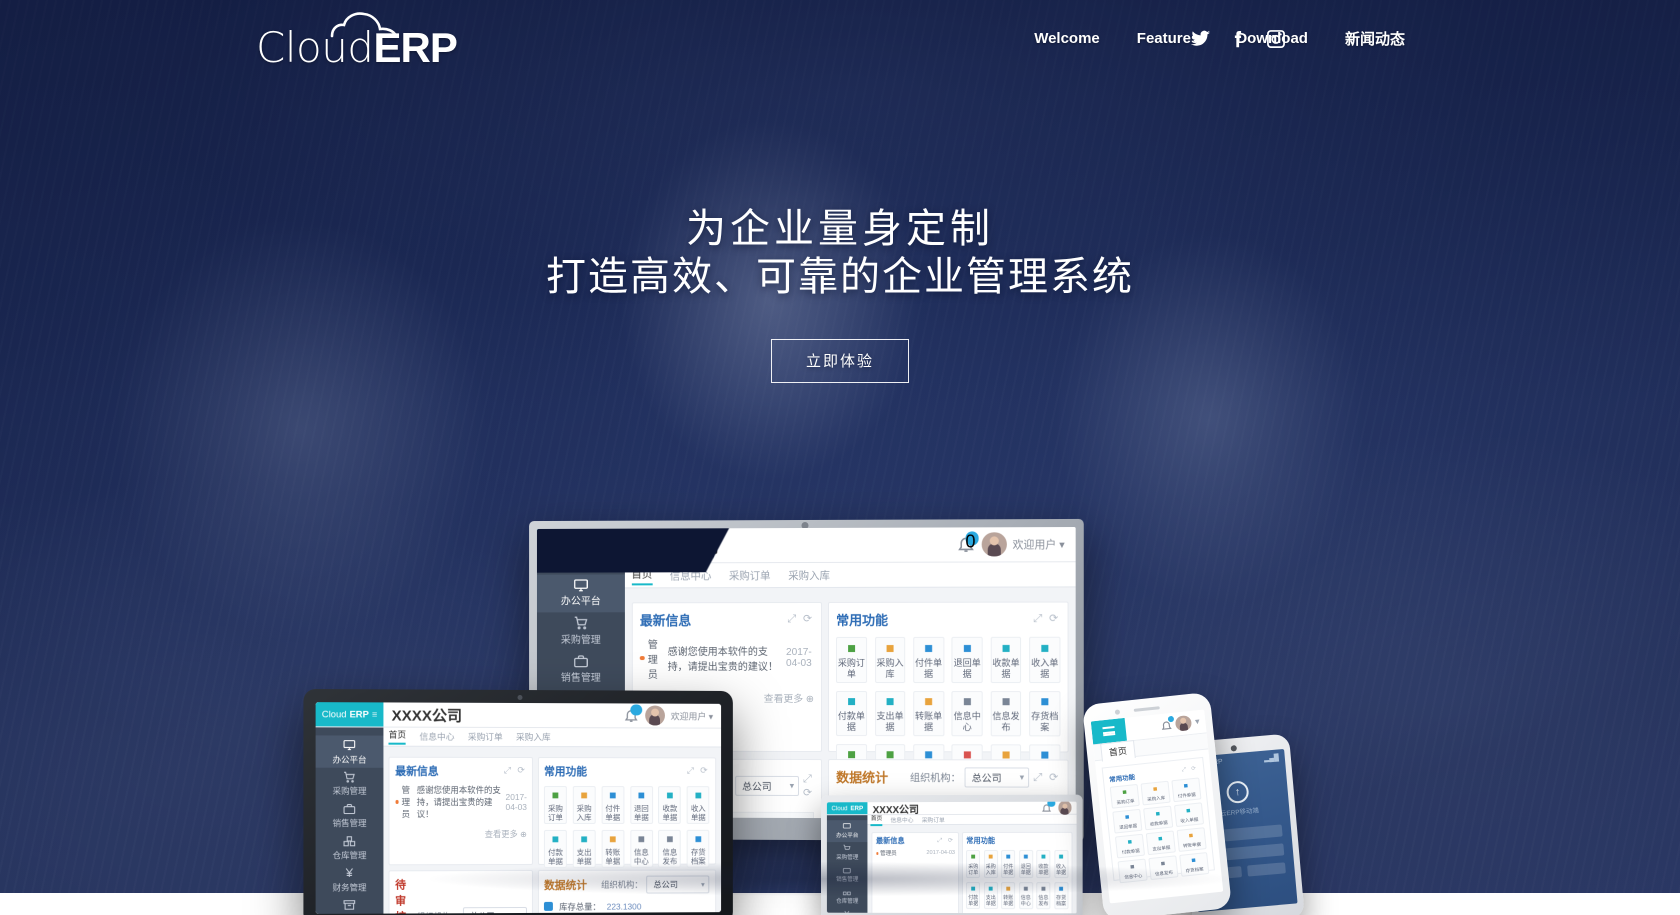 This screenshot has width=1680, height=915. Describe the element at coordinates (1200, 39) in the screenshot. I see `twitter-icon` at that location.